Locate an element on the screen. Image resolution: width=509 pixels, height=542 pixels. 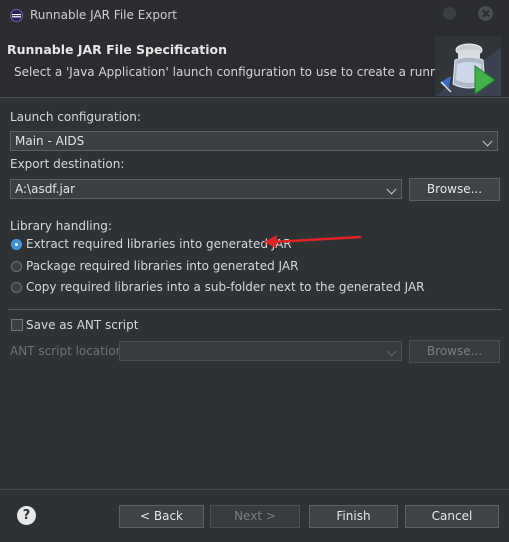
radio-extract is located at coordinates (16, 244).